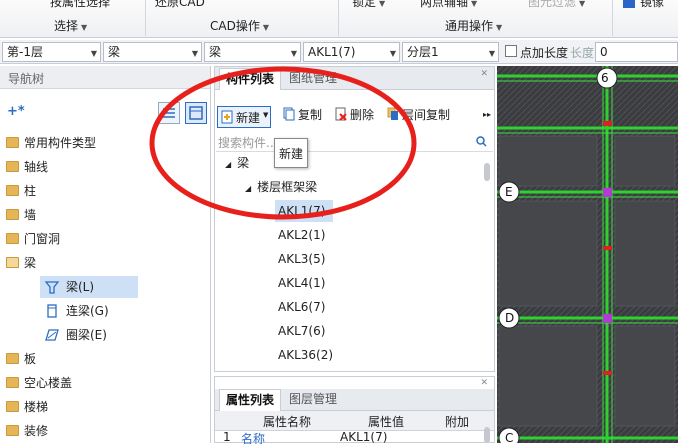 The image size is (678, 444). What do you see at coordinates (180, 5) in the screenshot?
I see `restore-cad-button: 还原CAD` at bounding box center [180, 5].